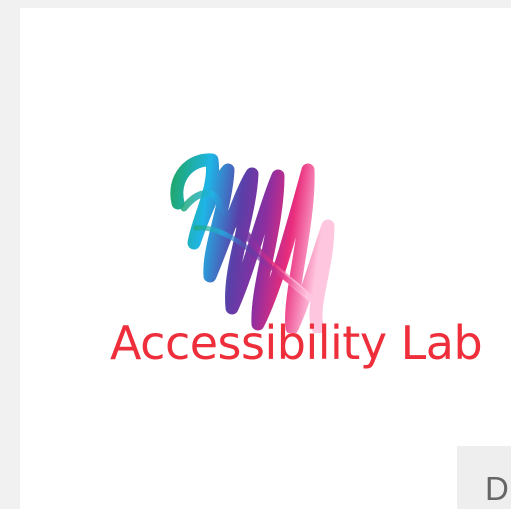 This screenshot has height=509, width=511. What do you see at coordinates (484, 477) in the screenshot?
I see `corner-button: D` at bounding box center [484, 477].